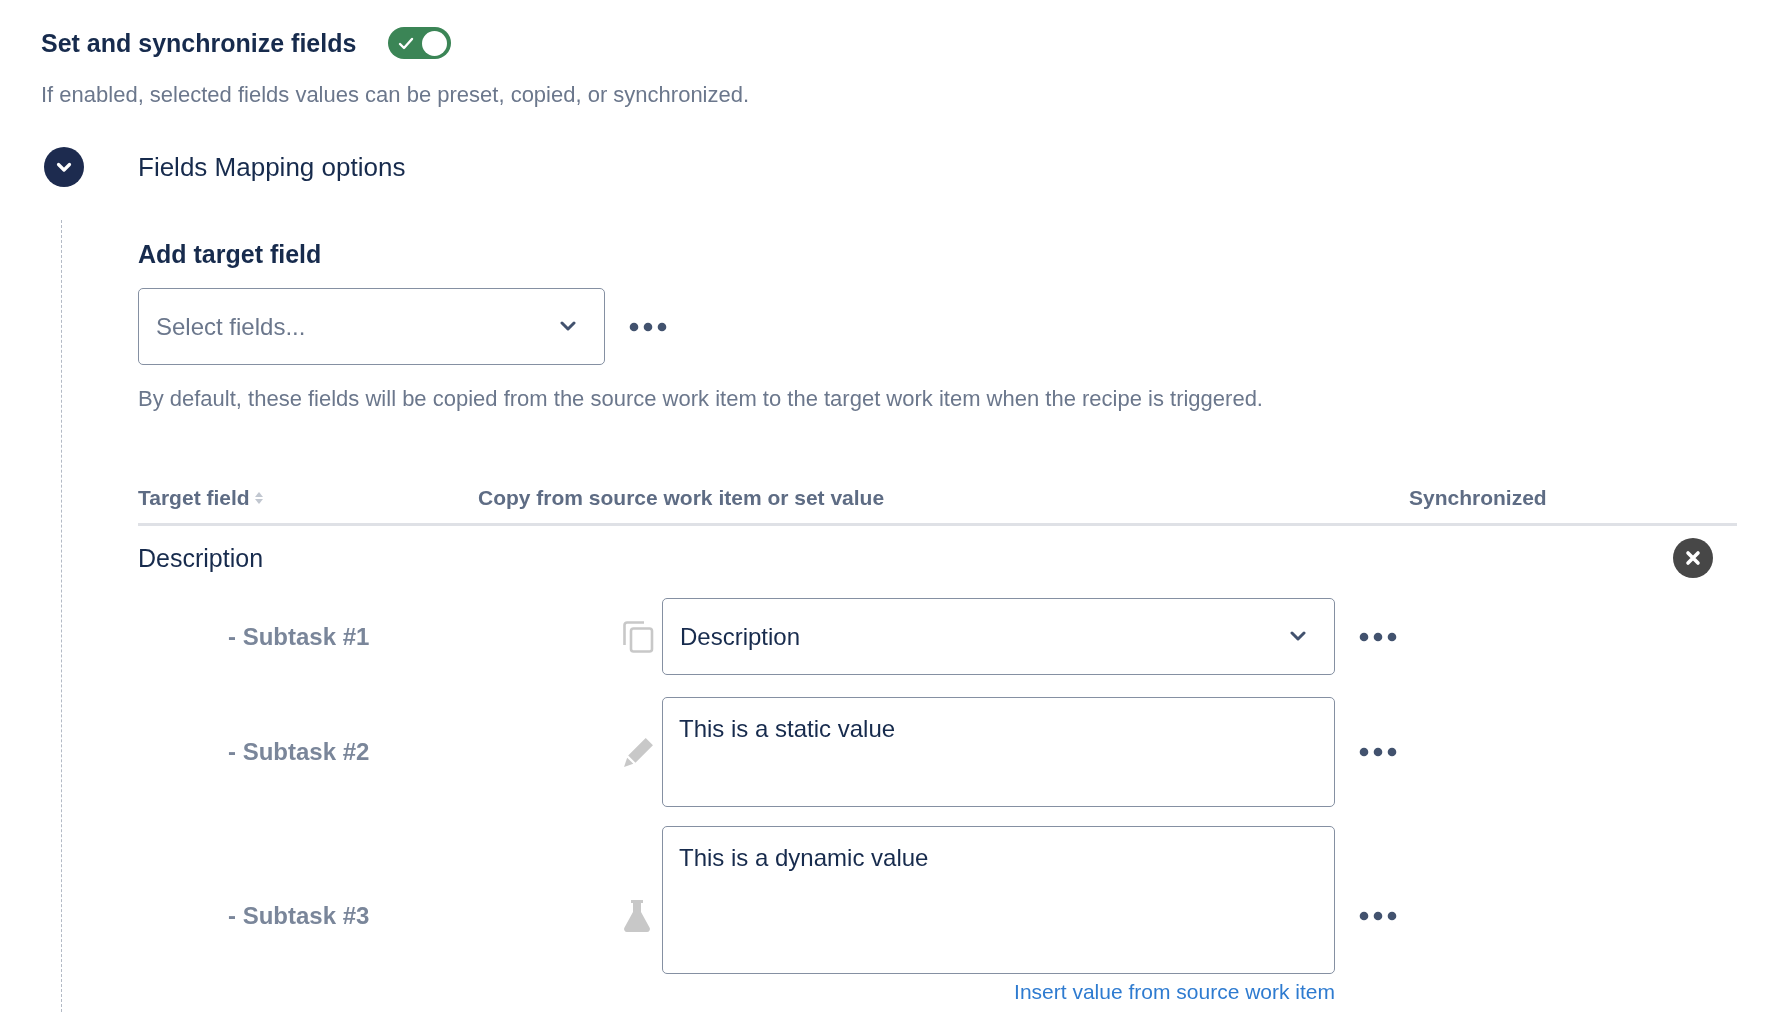 This screenshot has width=1772, height=1012. Describe the element at coordinates (638, 752) in the screenshot. I see `pencil-icon` at that location.